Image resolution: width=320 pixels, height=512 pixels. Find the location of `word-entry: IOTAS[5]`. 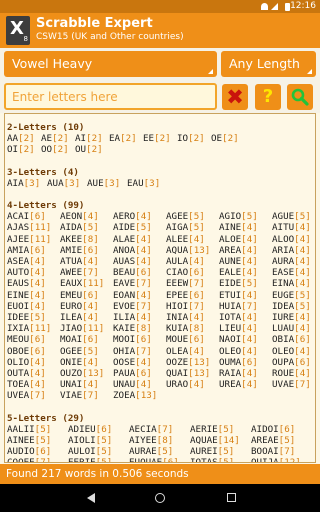

word-entry: IOTAS[5] is located at coordinates (220, 459).